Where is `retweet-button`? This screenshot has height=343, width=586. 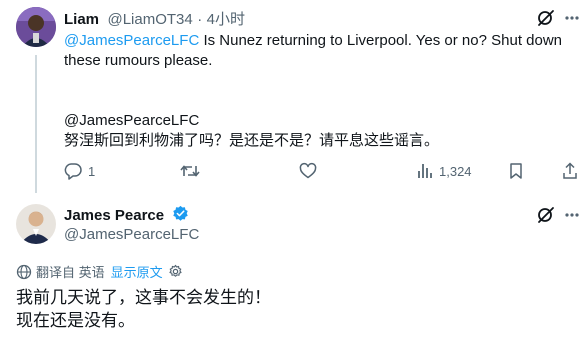 retweet-button is located at coordinates (190, 171).